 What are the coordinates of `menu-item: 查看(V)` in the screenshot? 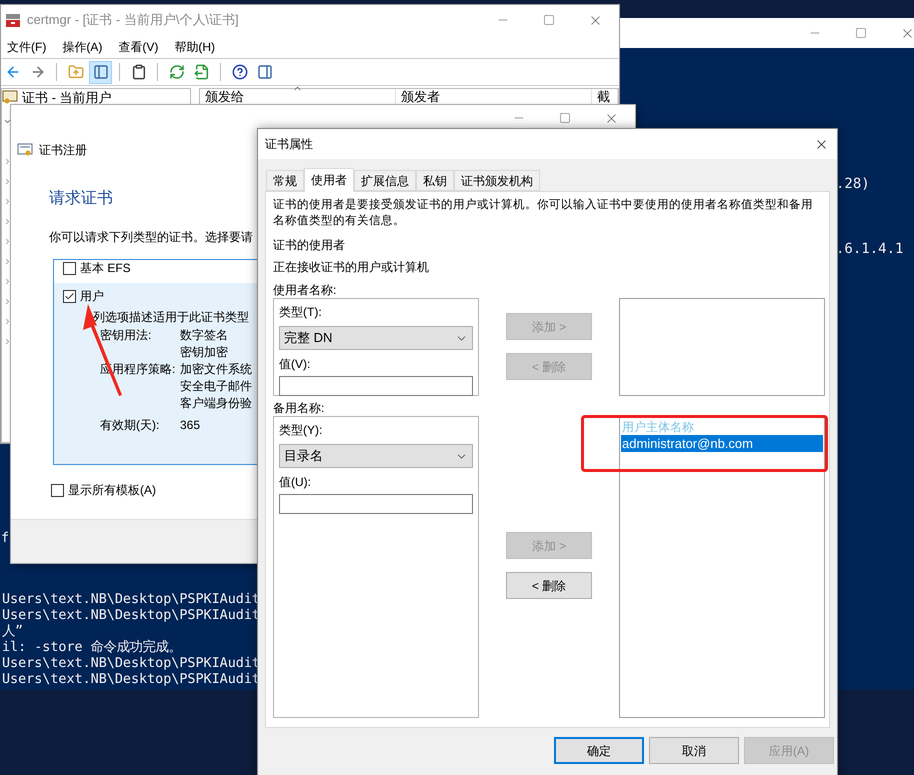 It's located at (138, 47).